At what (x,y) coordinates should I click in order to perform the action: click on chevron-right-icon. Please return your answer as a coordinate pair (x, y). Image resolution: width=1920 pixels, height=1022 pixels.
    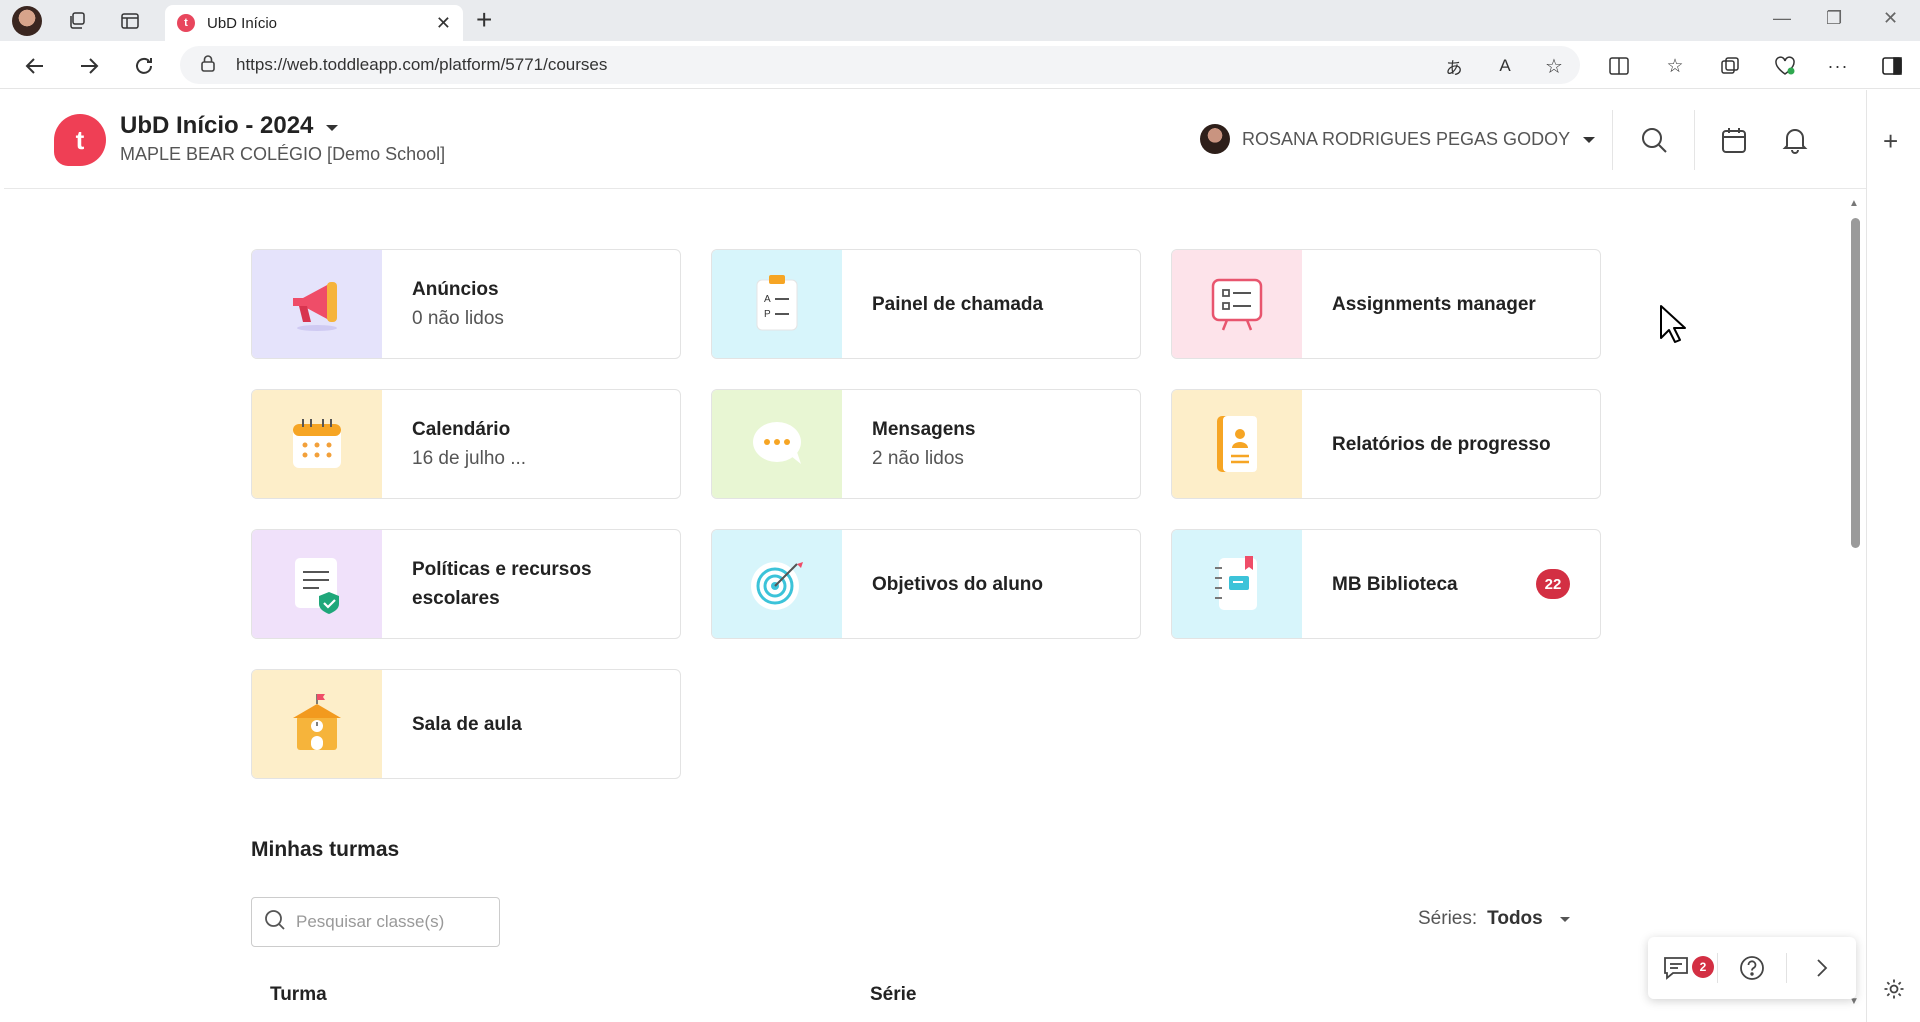
    Looking at the image, I should click on (1822, 968).